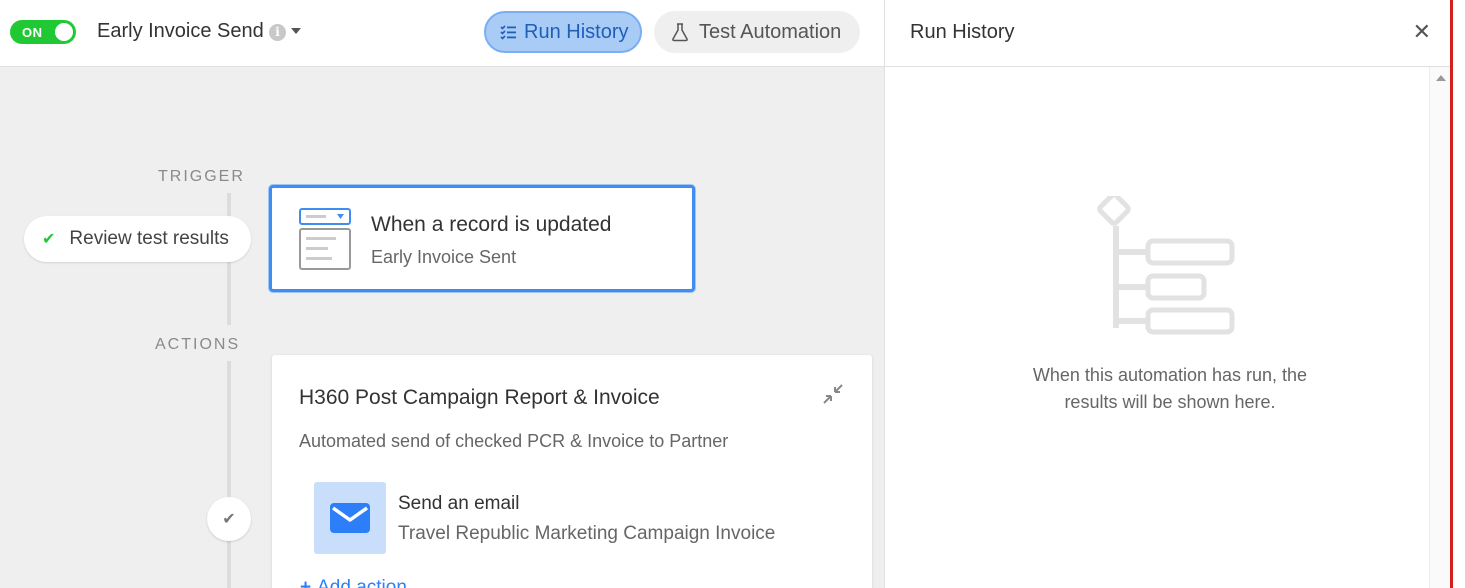 The height and width of the screenshot is (588, 1465). I want to click on panel-title: Run History, so click(962, 32).